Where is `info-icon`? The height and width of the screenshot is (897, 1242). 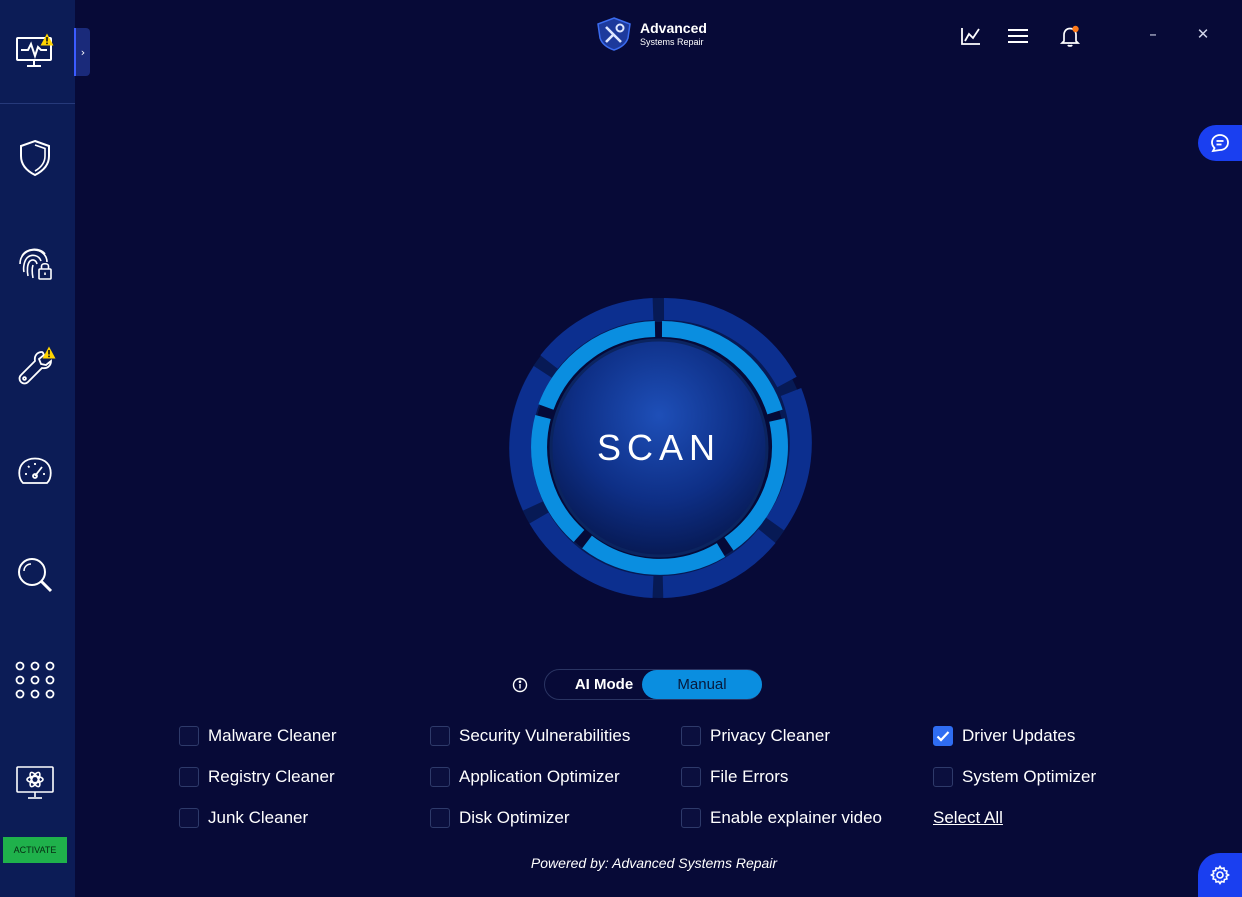 info-icon is located at coordinates (520, 685).